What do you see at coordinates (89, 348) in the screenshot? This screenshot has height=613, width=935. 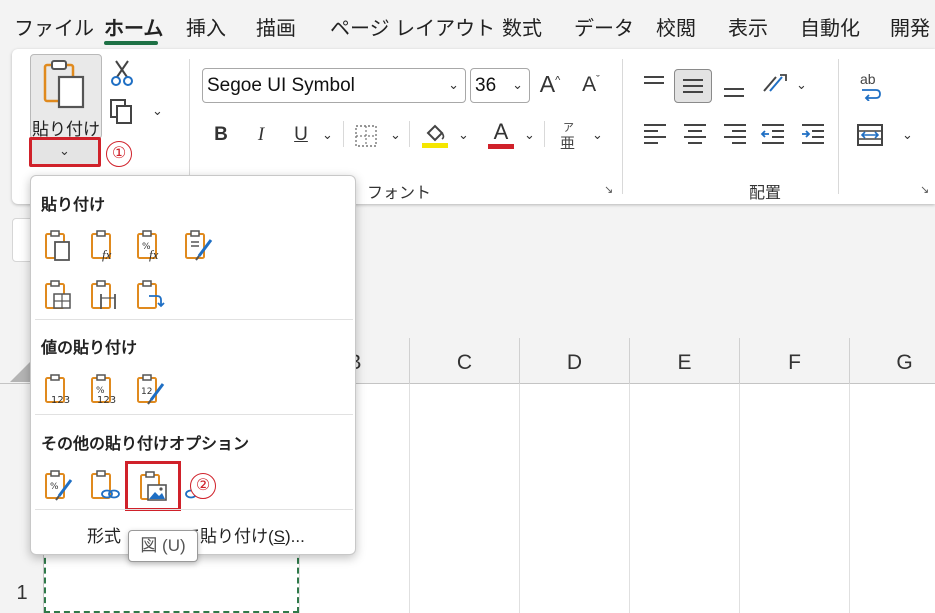 I see `section-values-heading: 値の貼り付け` at bounding box center [89, 348].